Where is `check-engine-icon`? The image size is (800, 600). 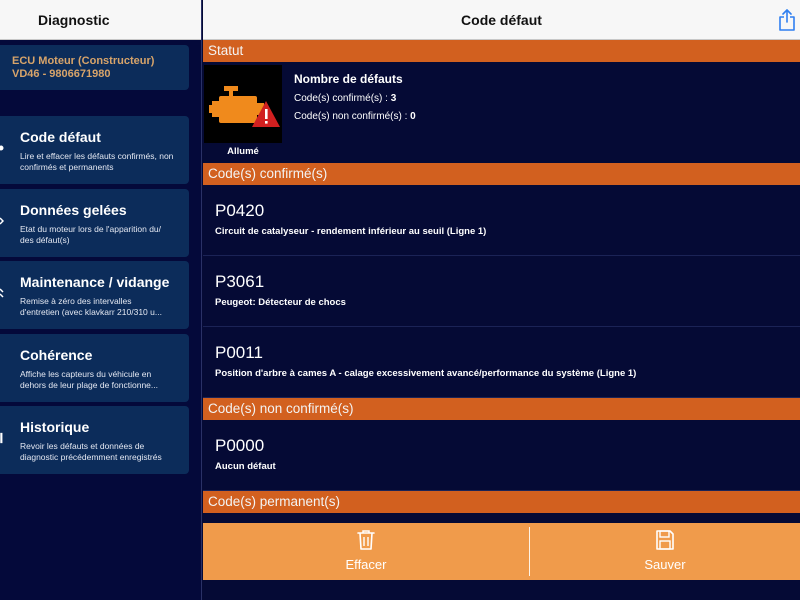 check-engine-icon is located at coordinates (244, 106).